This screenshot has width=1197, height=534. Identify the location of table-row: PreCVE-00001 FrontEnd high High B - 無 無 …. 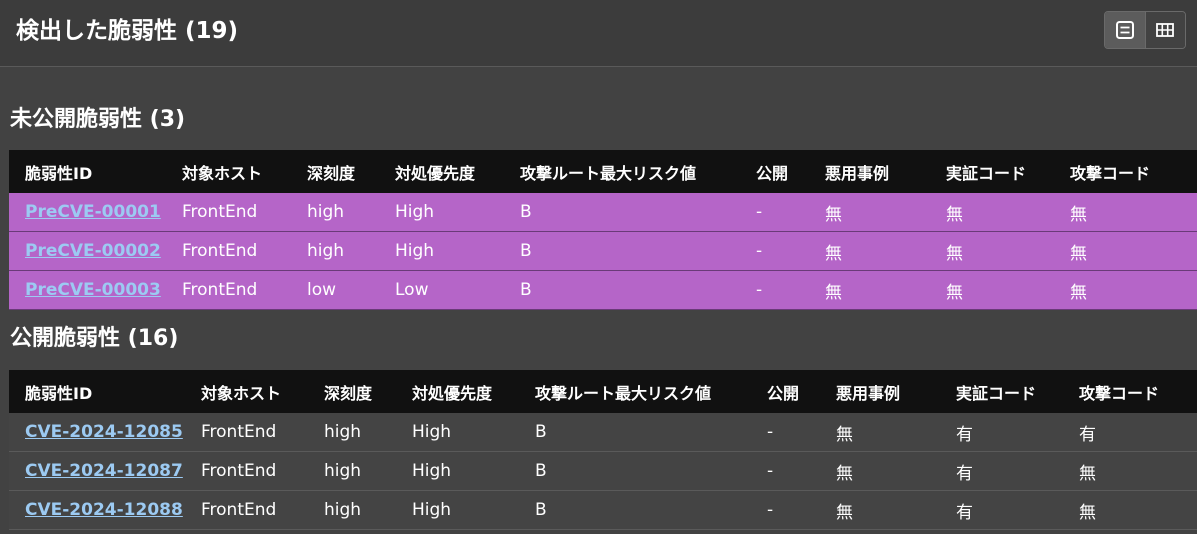
(603, 212).